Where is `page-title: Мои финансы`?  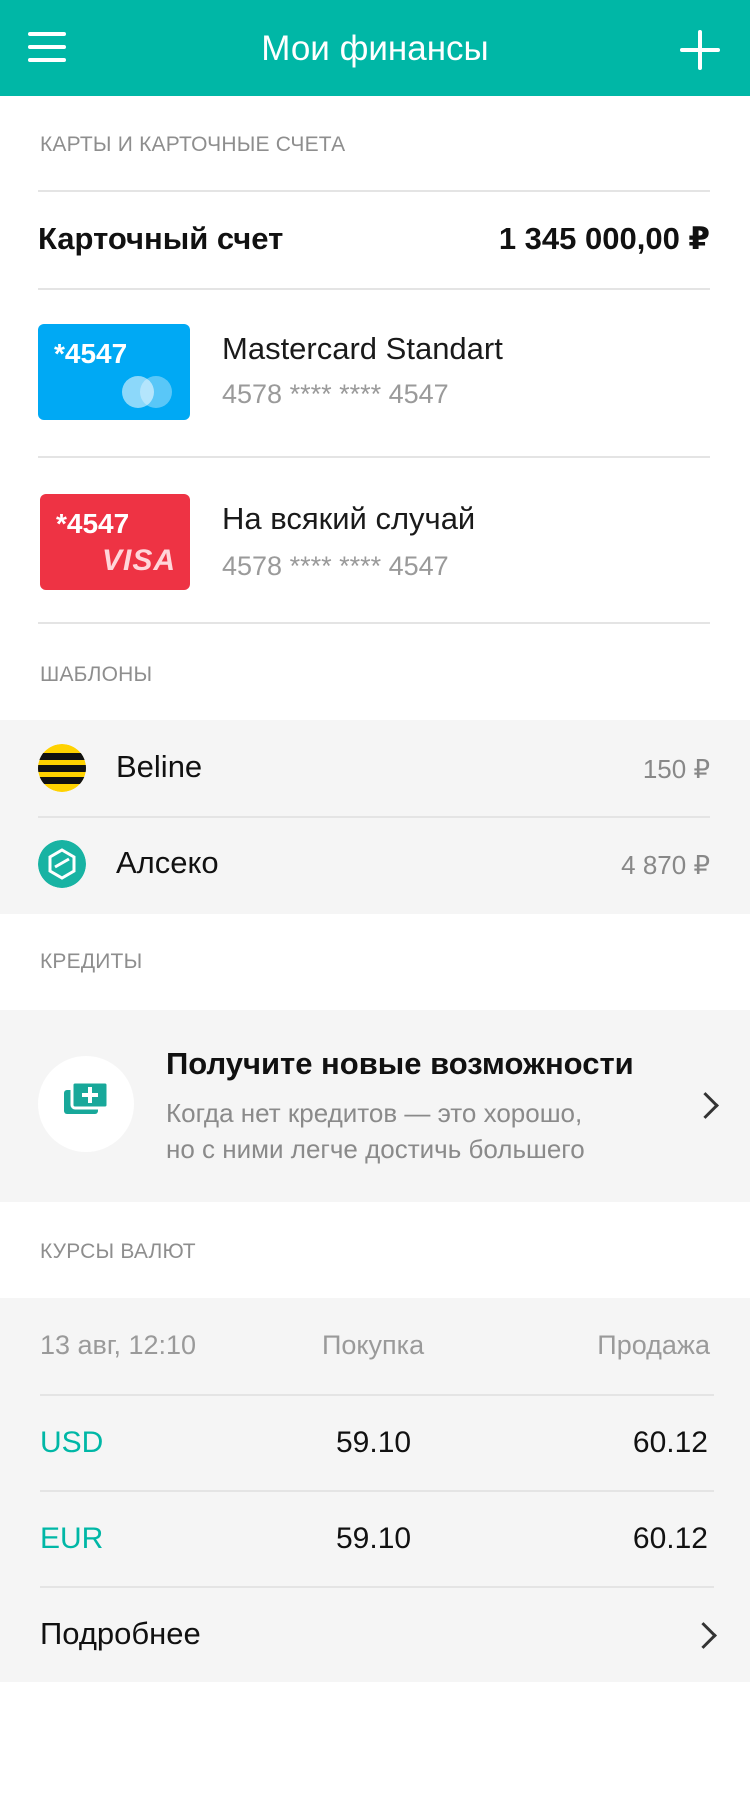 page-title: Мои финансы is located at coordinates (375, 48).